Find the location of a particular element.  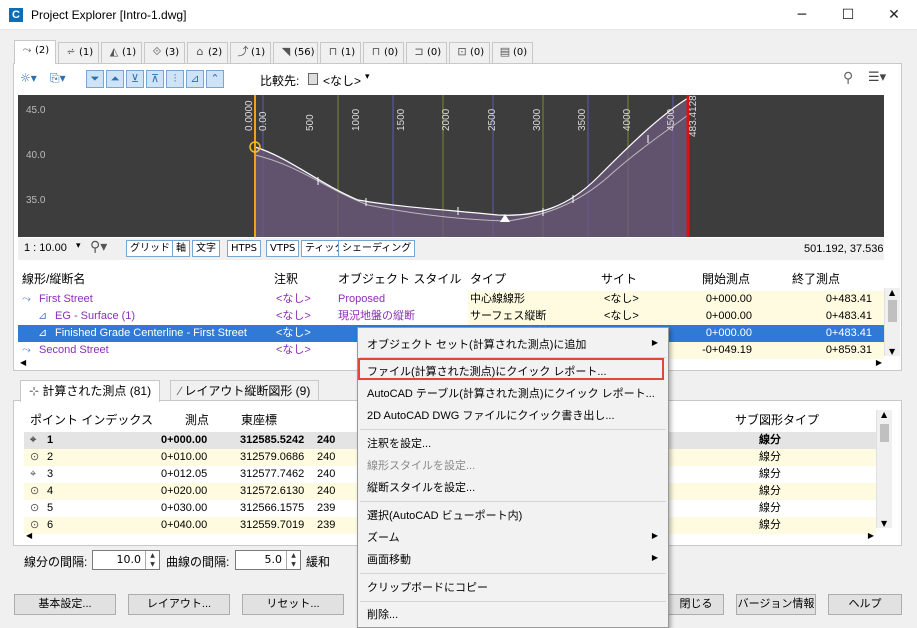

point-station: 0+030.00 is located at coordinates (184, 508).